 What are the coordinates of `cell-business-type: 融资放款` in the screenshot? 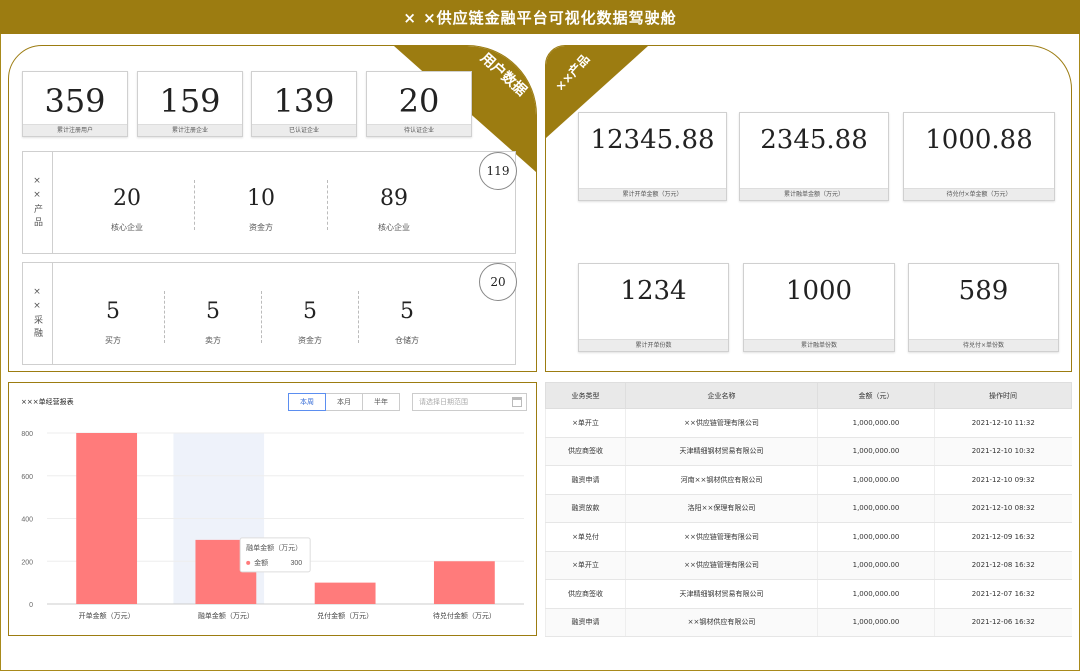 It's located at (585, 508).